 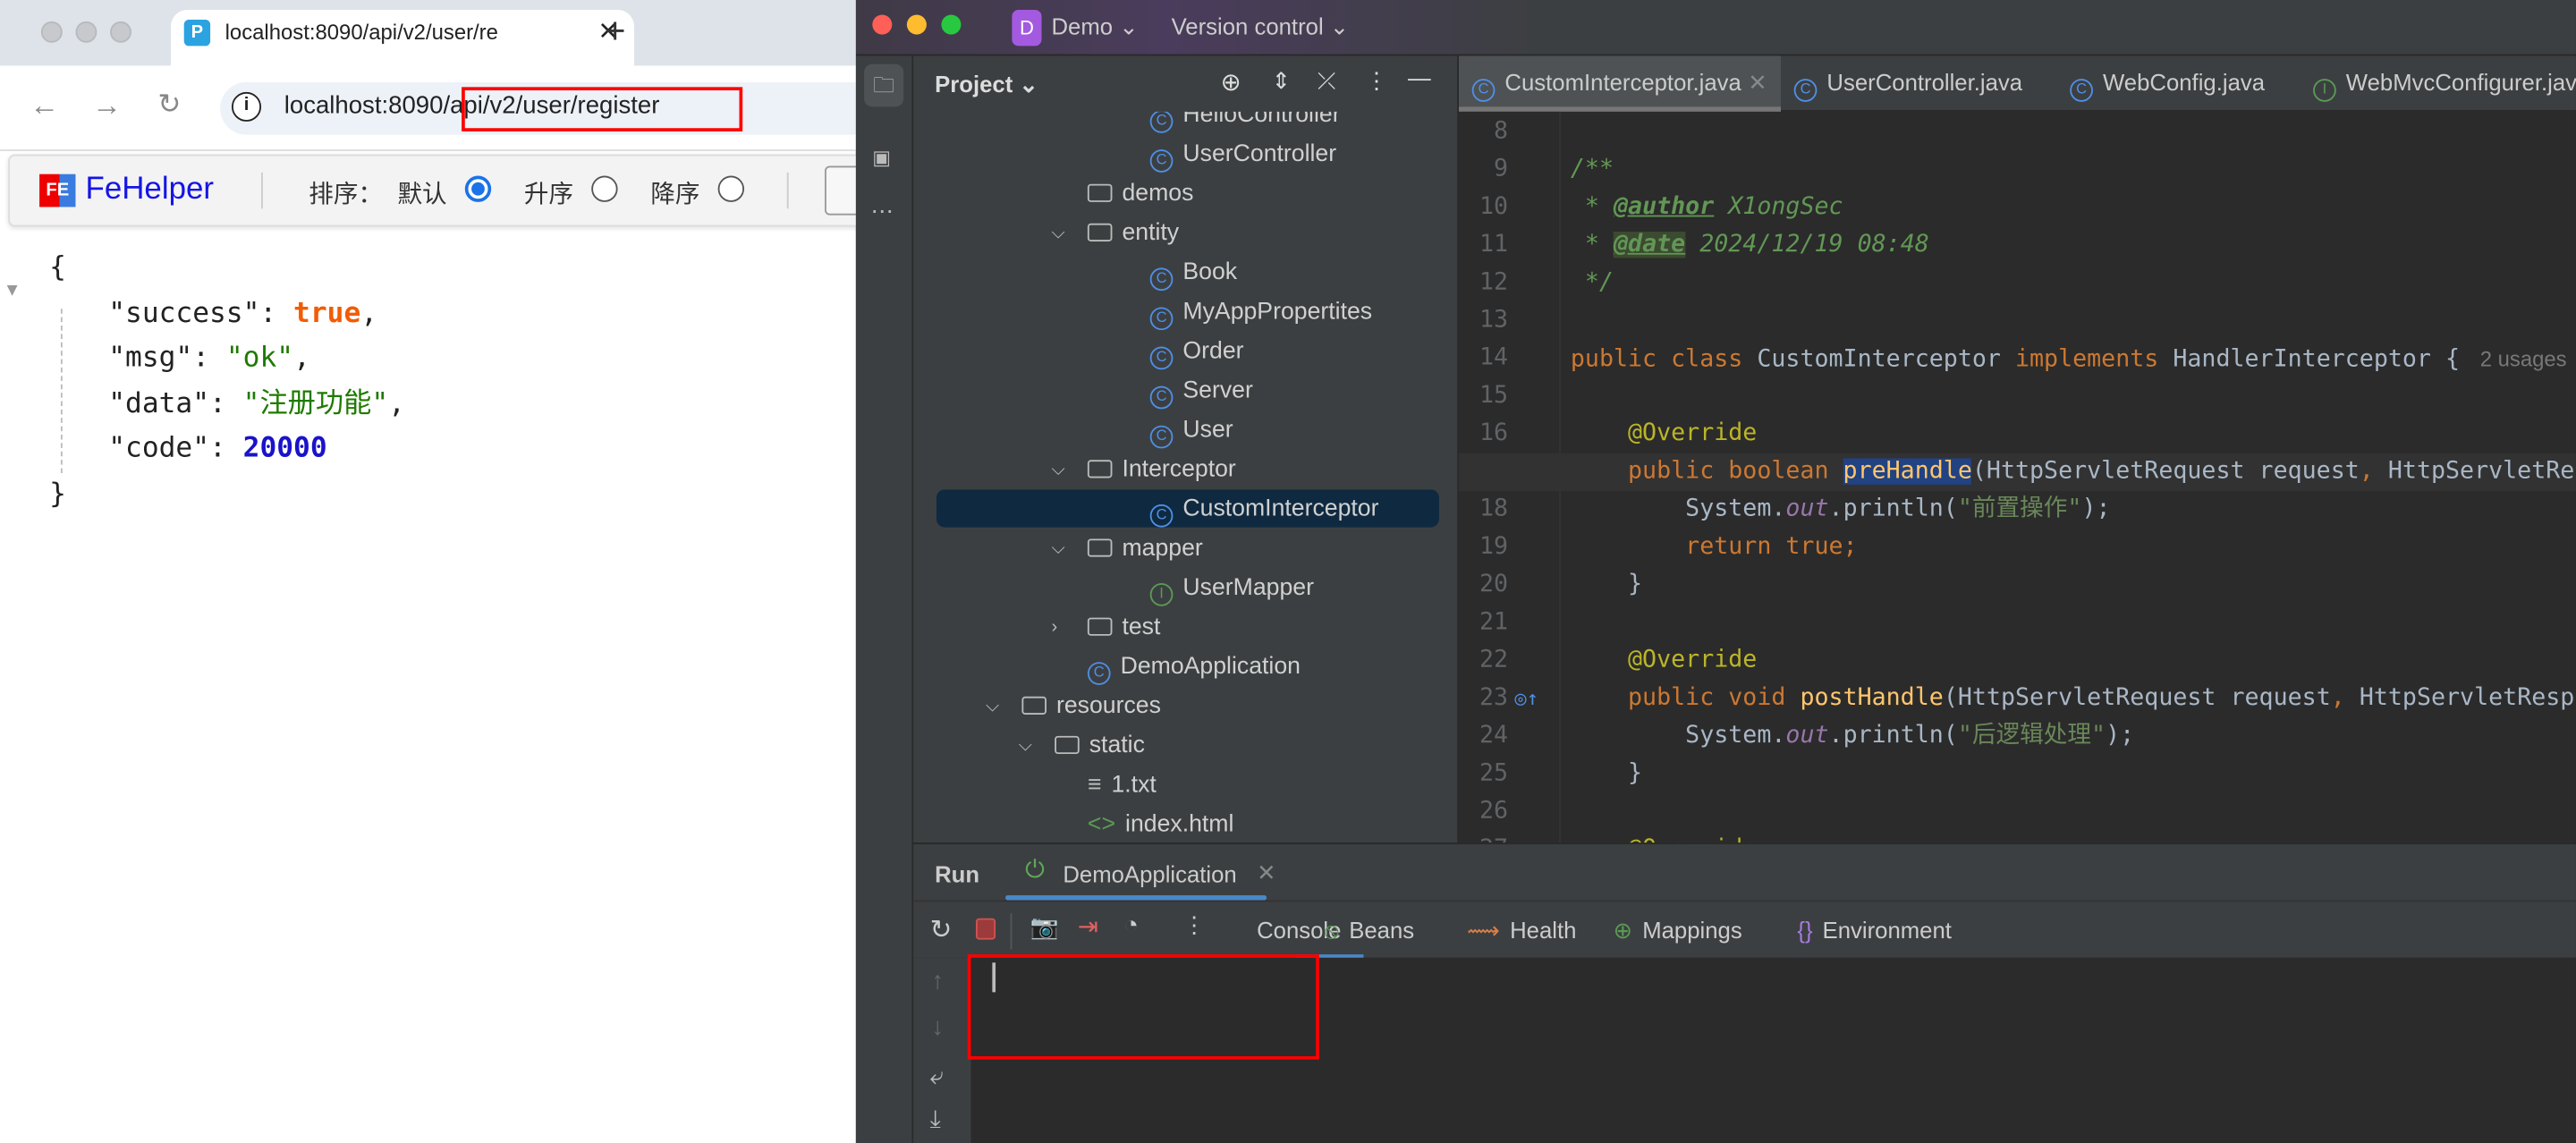 I want to click on camera-icon: 📷, so click(x=1044, y=927).